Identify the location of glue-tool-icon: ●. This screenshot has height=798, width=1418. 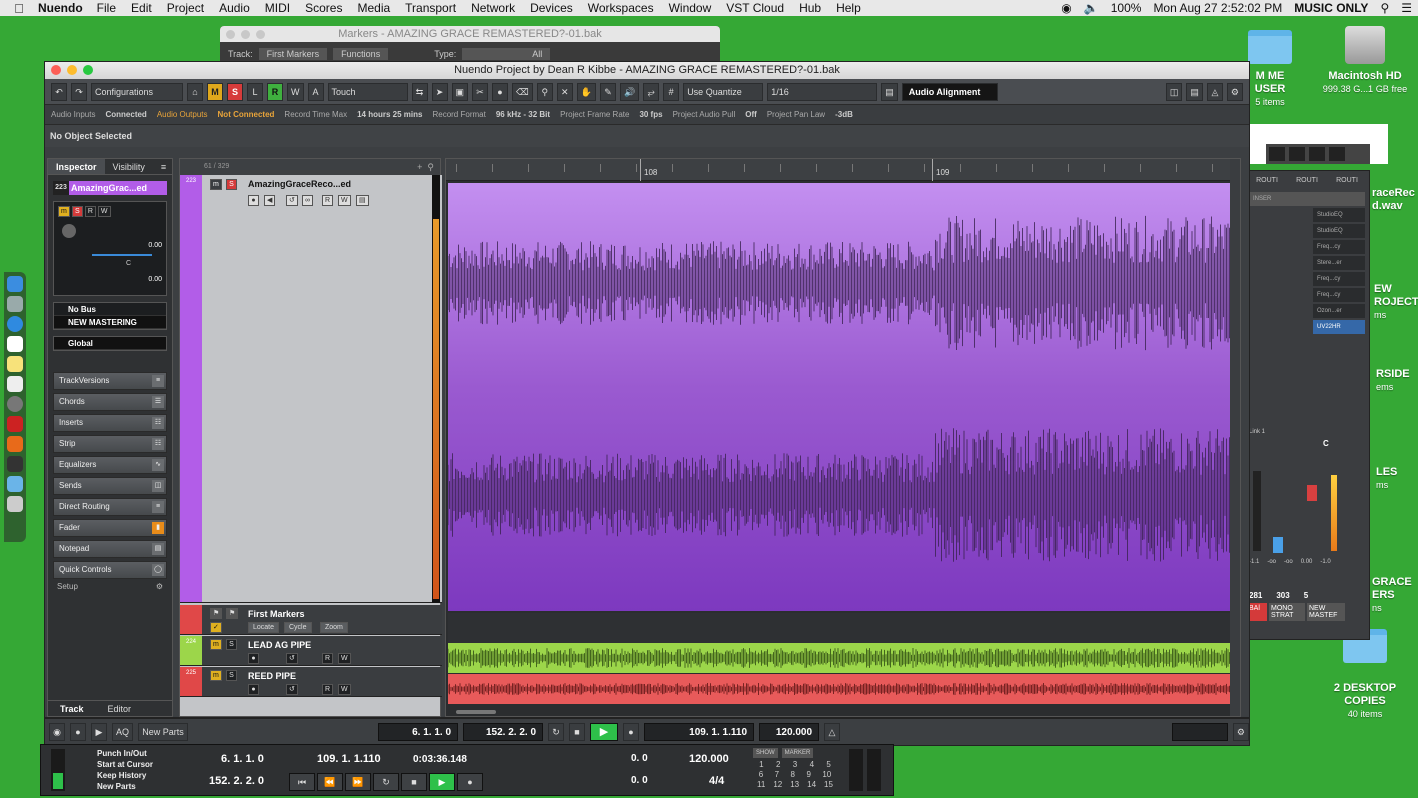
(500, 91).